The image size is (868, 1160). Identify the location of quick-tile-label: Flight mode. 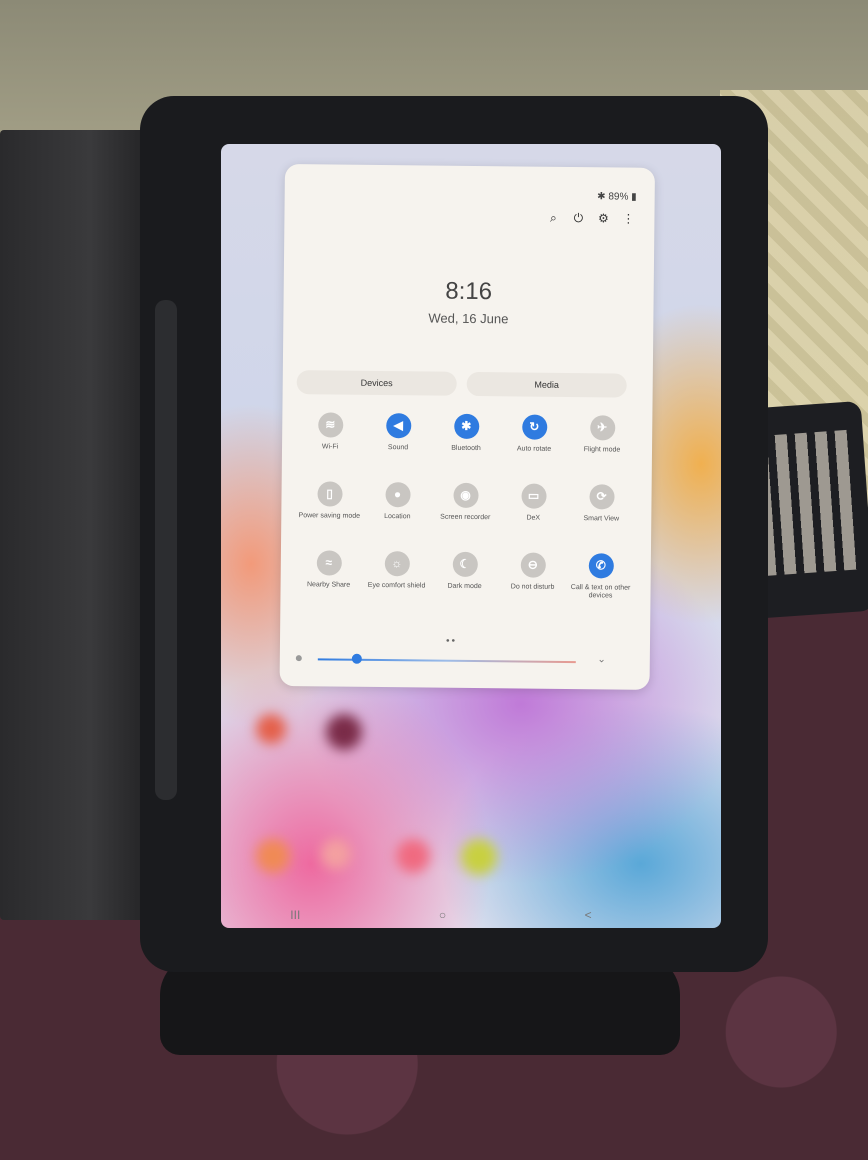
(602, 450).